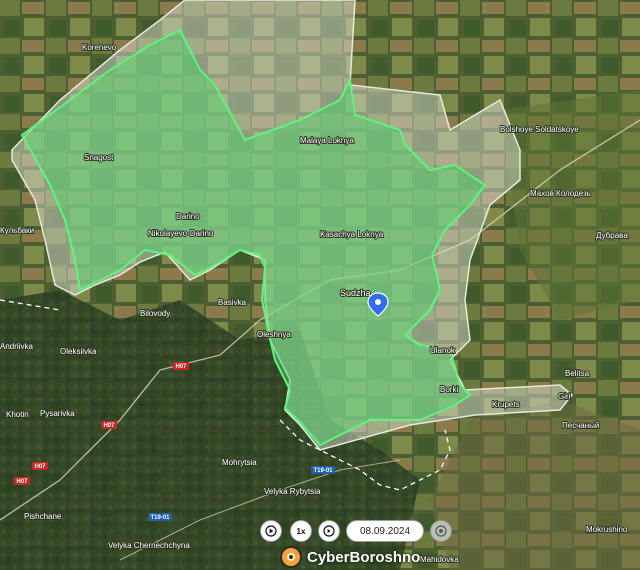 The width and height of the screenshot is (640, 570). What do you see at coordinates (57, 413) in the screenshot?
I see `place-label: Pysarivka` at bounding box center [57, 413].